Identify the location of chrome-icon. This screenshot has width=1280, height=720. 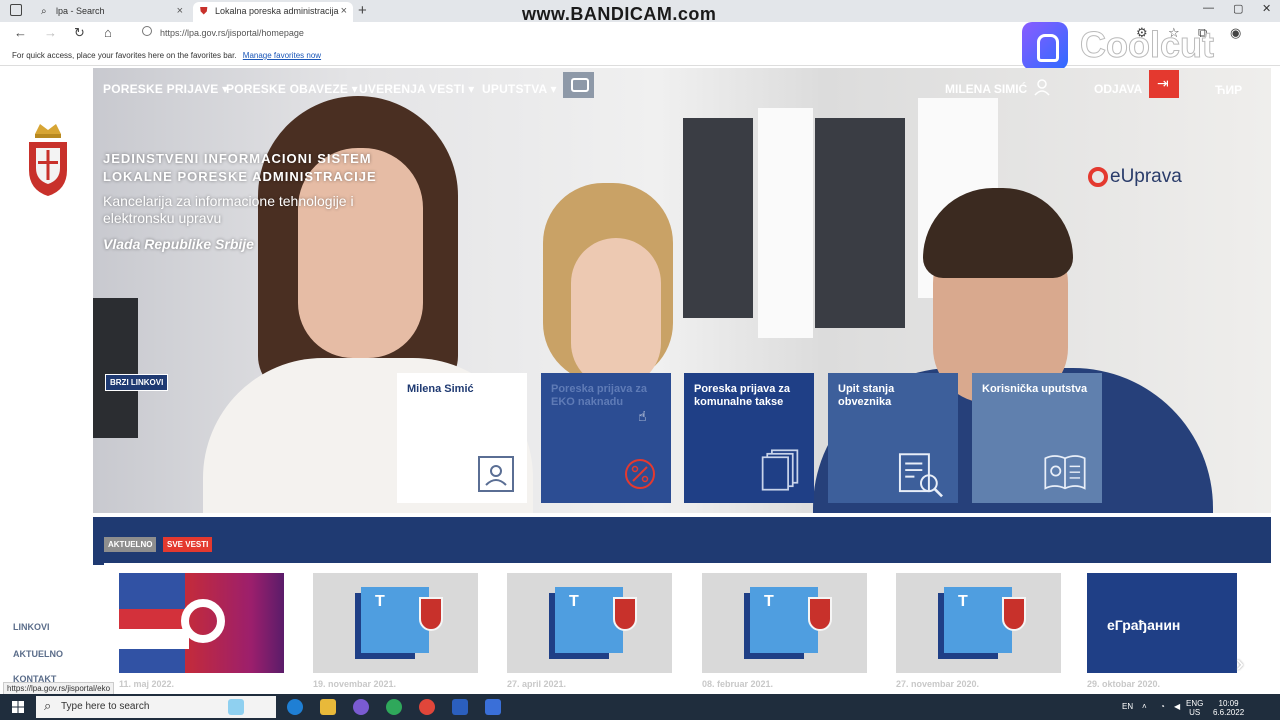
(427, 707).